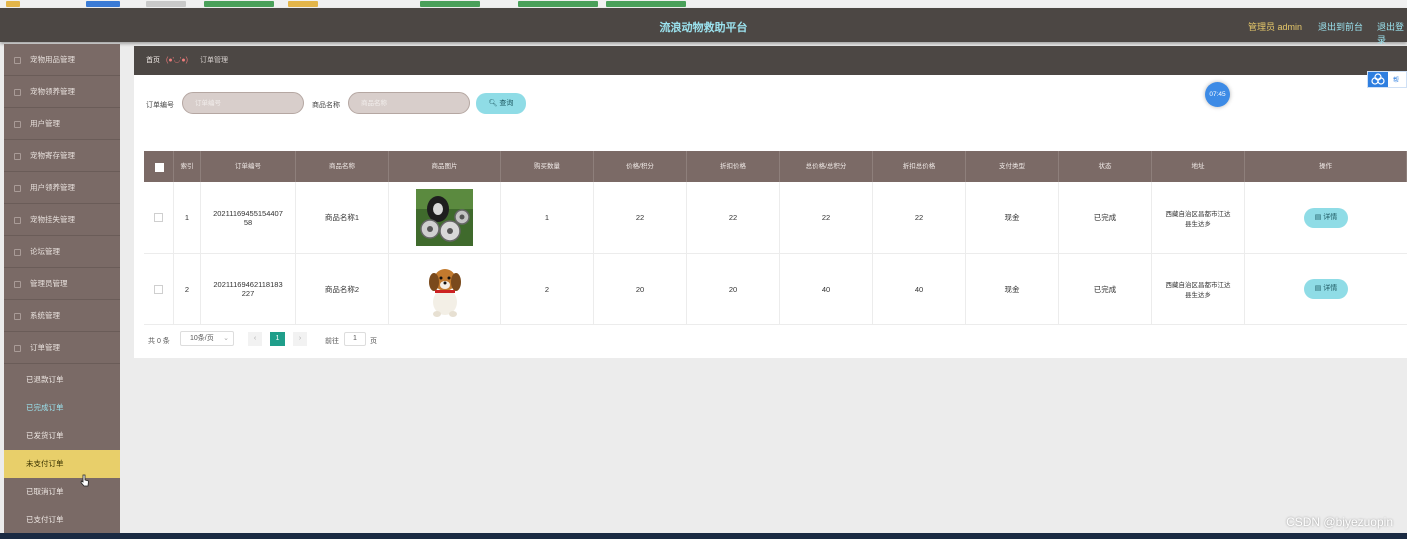  Describe the element at coordinates (342, 289) in the screenshot. I see `cell-product-name: 商品名称2` at that location.